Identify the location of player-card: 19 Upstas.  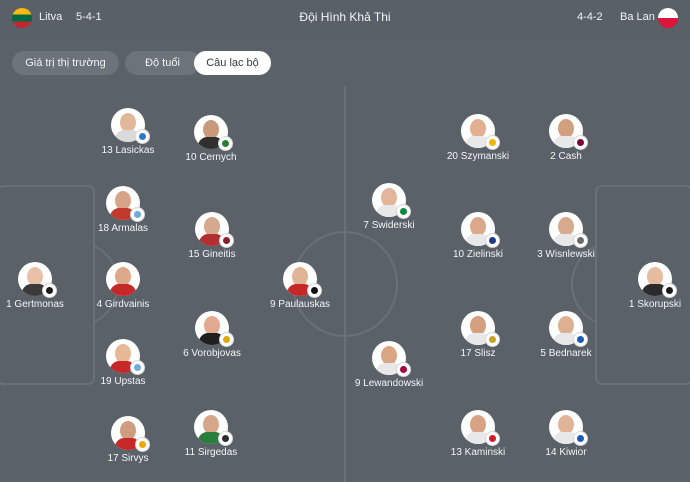
(123, 363).